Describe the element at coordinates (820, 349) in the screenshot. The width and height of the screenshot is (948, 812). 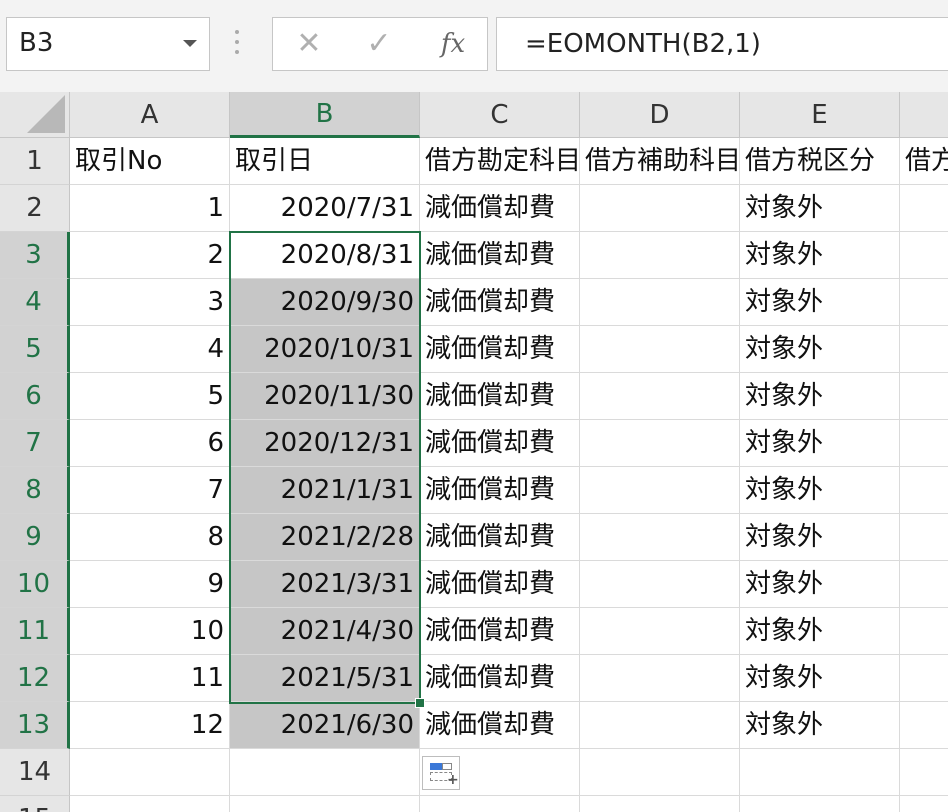
I see `cell-E5: 対象外` at that location.